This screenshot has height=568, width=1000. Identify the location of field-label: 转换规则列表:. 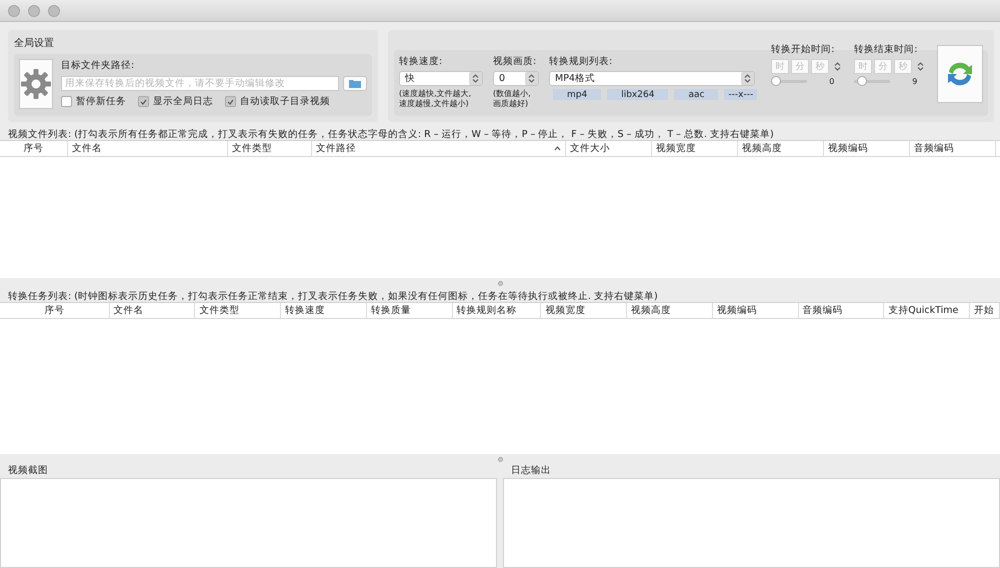
(581, 61).